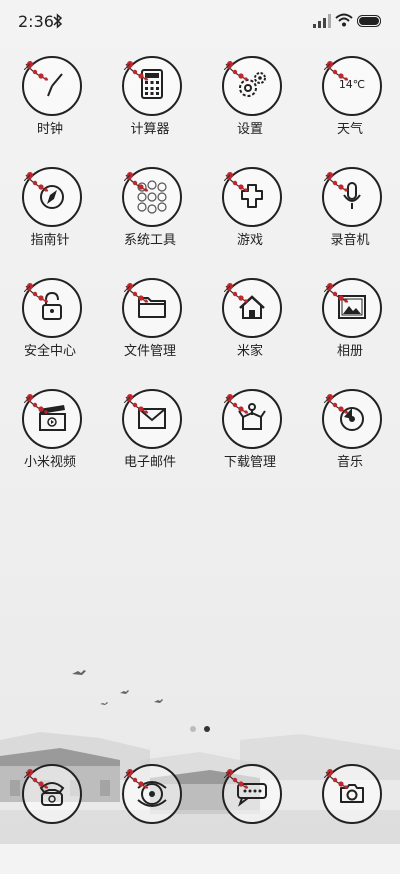 This screenshot has width=400, height=874. I want to click on battery-icon, so click(369, 21).